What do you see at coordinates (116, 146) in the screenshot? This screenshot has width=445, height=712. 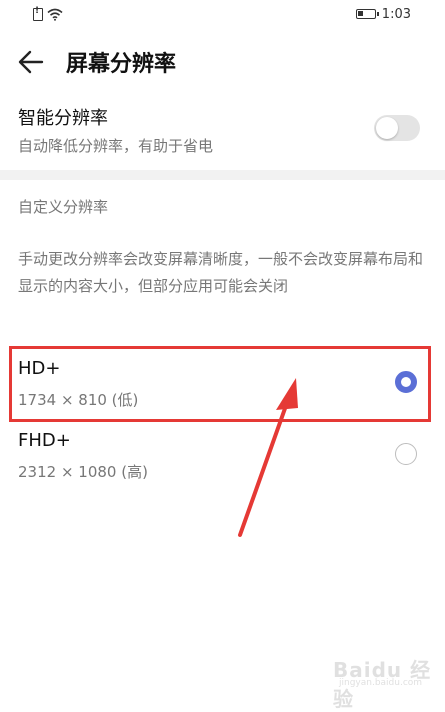 I see `smart-resolution-subtitle: 自动降低分辨率，有助于省电` at bounding box center [116, 146].